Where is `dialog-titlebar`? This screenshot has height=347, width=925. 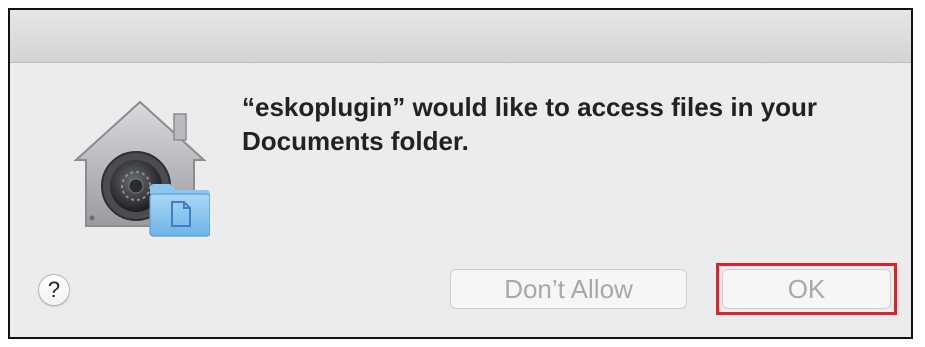
dialog-titlebar is located at coordinates (460, 36).